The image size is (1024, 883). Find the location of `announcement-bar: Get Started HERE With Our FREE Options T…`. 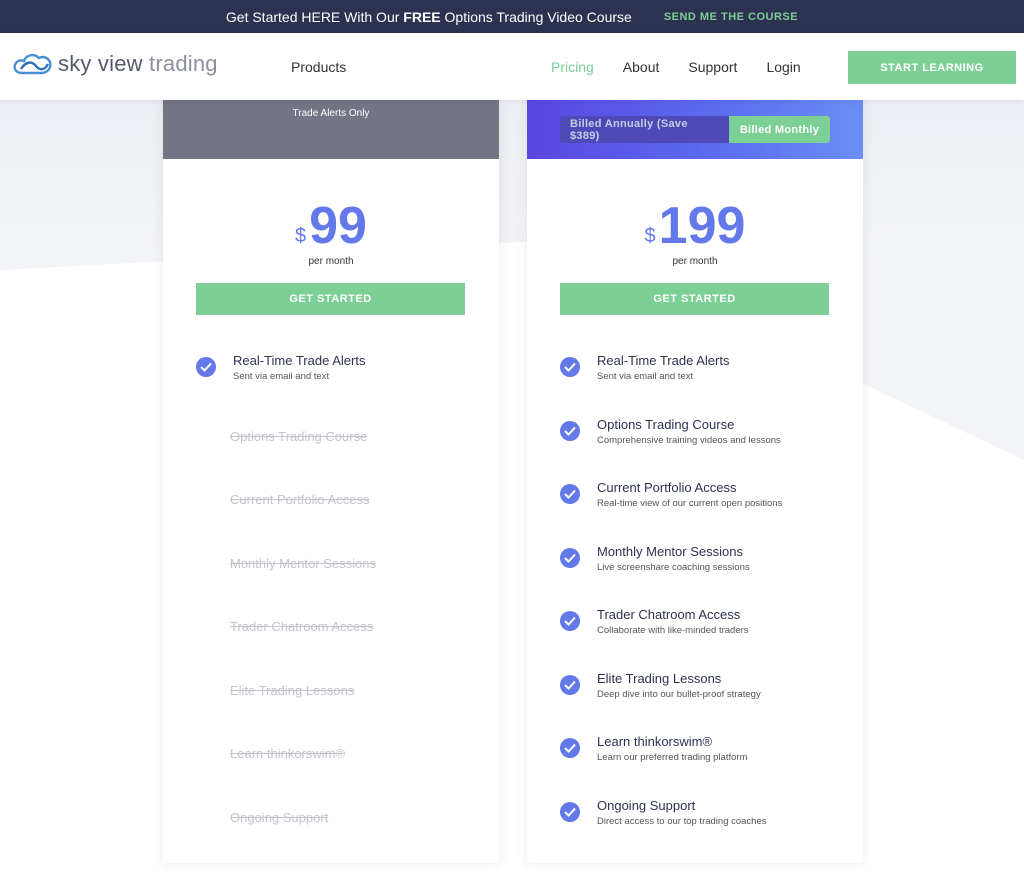

announcement-bar: Get Started HERE With Our FREE Options T… is located at coordinates (512, 16).